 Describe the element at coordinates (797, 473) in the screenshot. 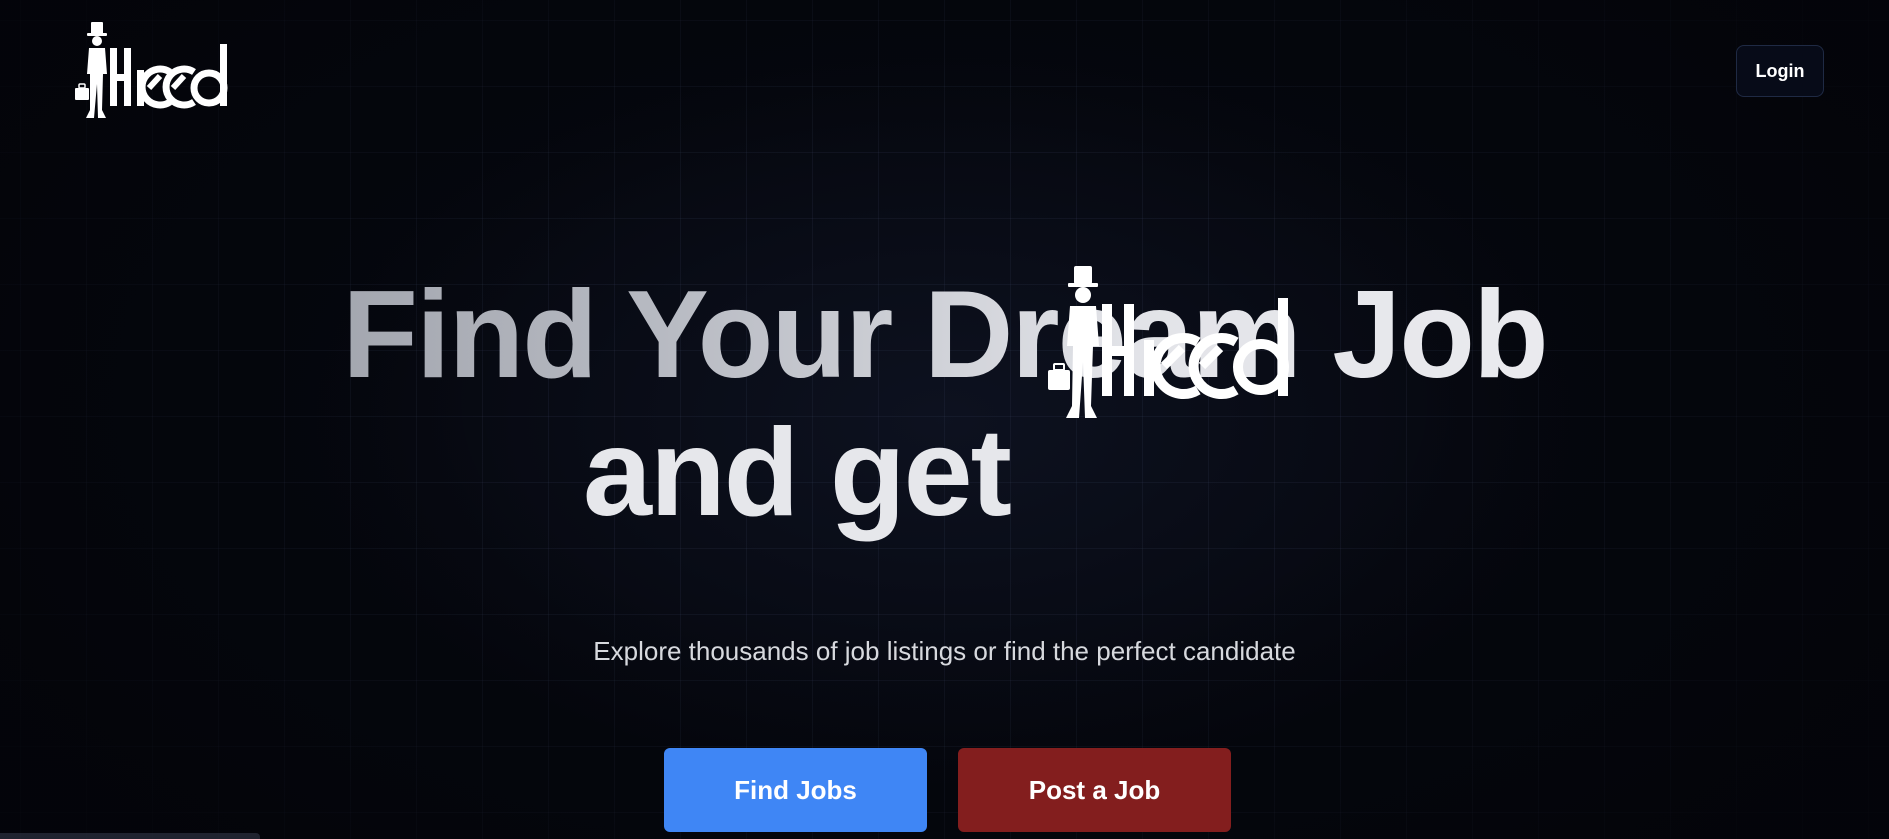

I see `hero-headline-and-get: and get` at that location.